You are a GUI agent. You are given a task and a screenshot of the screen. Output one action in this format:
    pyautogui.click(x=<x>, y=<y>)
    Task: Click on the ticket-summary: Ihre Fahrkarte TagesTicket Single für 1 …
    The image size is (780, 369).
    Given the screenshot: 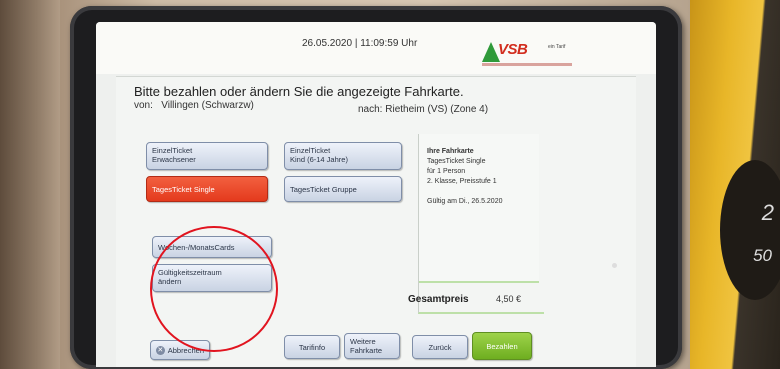 What is the action you would take?
    pyautogui.click(x=478, y=208)
    